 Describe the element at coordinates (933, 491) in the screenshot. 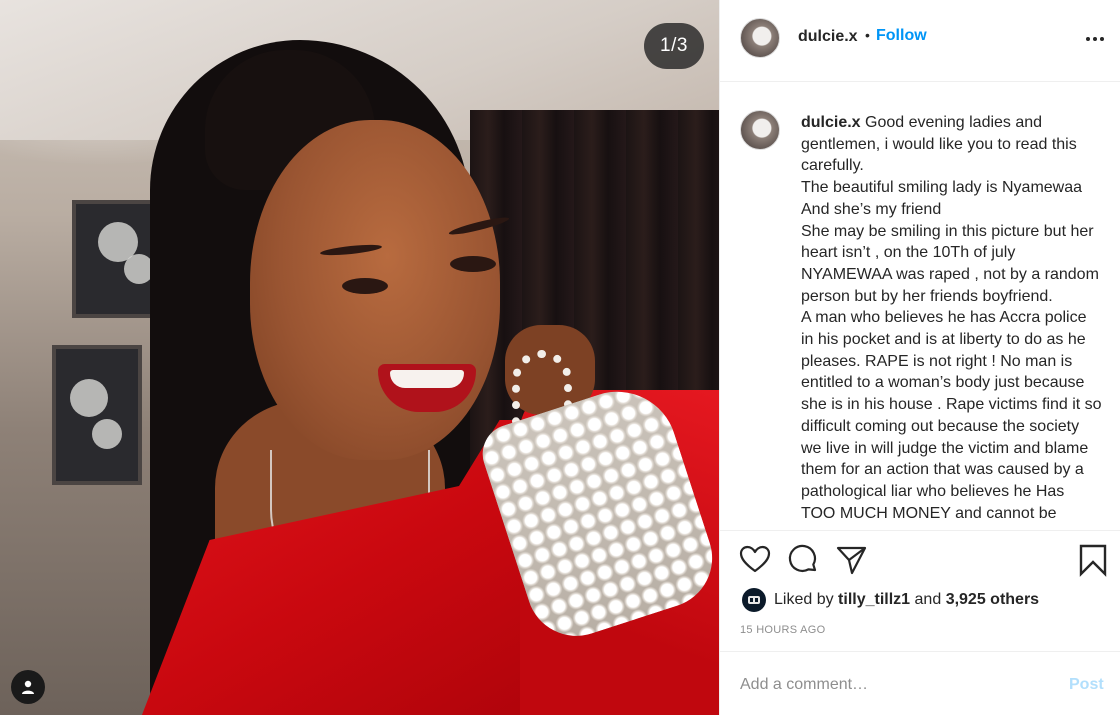

I see `caption-line: pathological liar who believes he Has` at that location.